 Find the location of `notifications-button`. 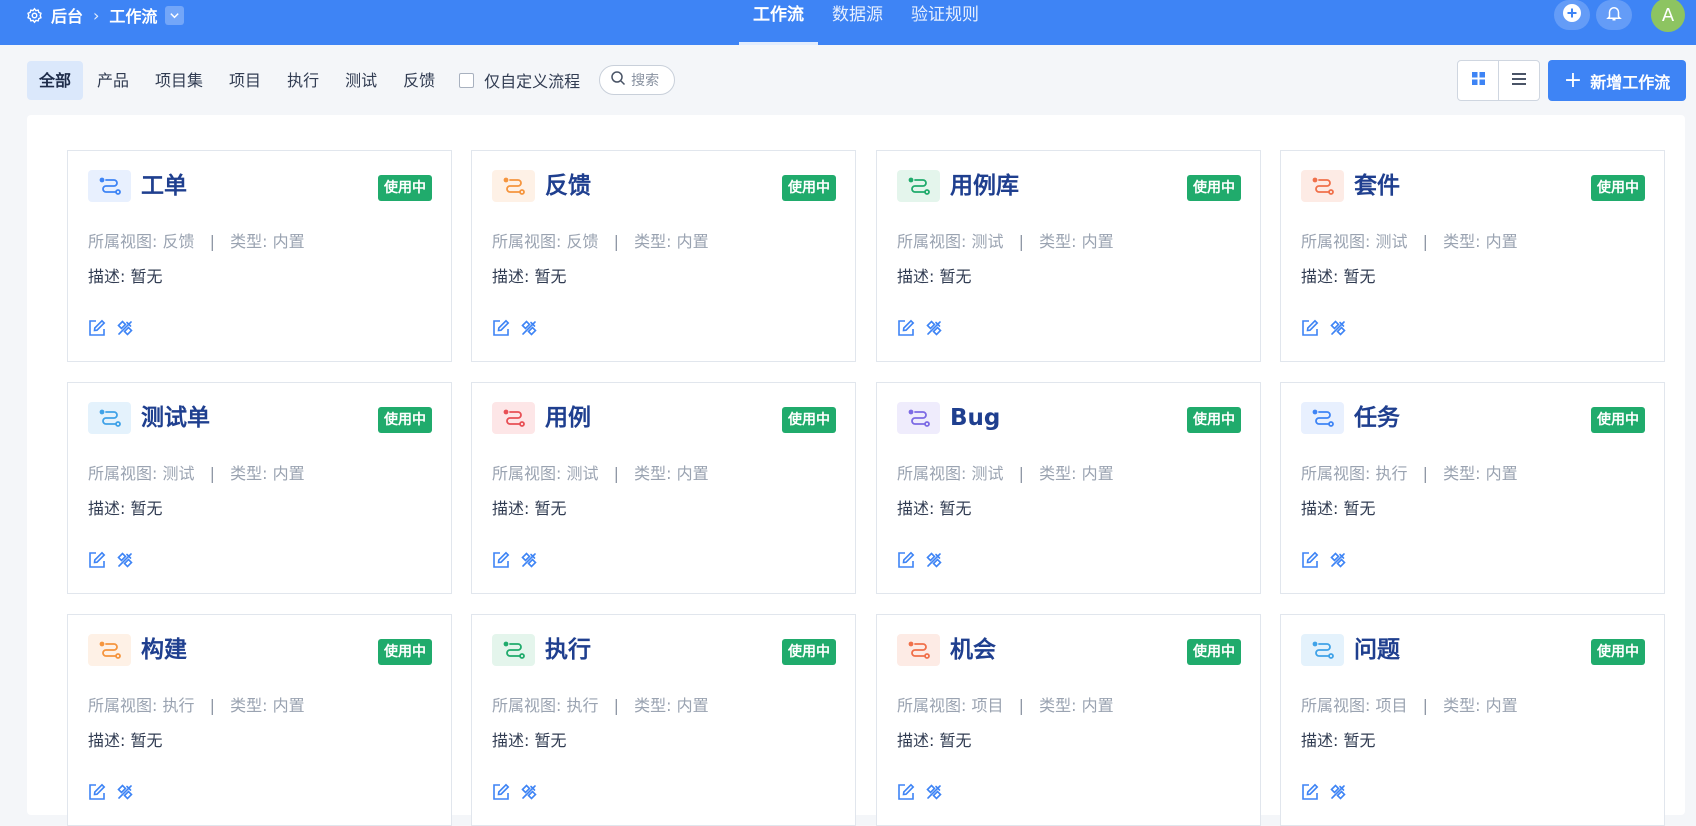

notifications-button is located at coordinates (1614, 15).